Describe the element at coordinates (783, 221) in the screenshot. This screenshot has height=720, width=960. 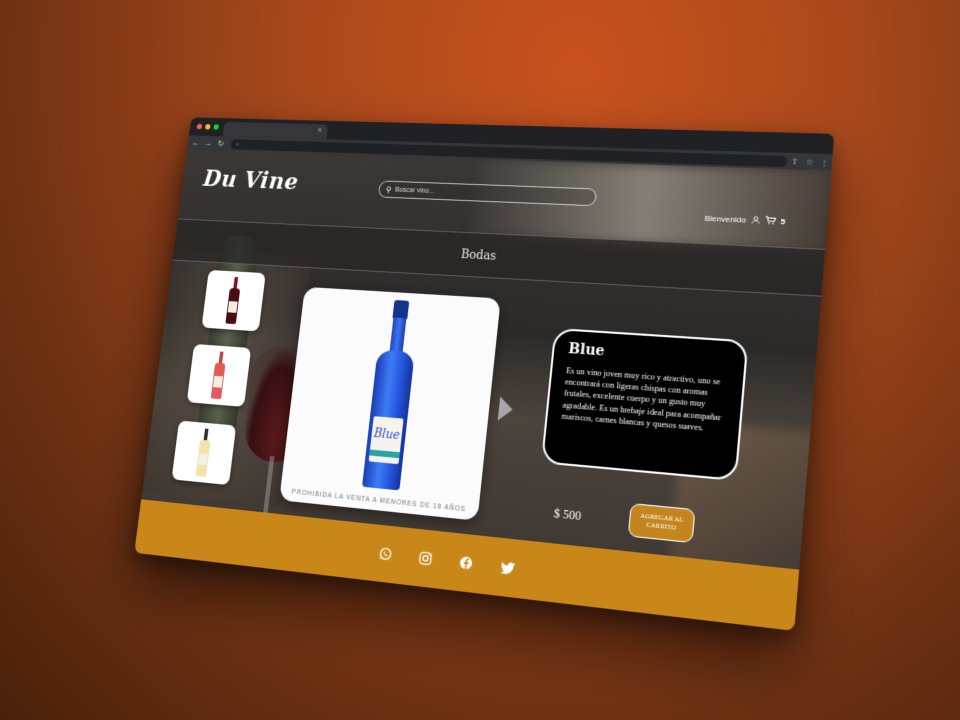
I see `cart-count-badge: 5` at that location.